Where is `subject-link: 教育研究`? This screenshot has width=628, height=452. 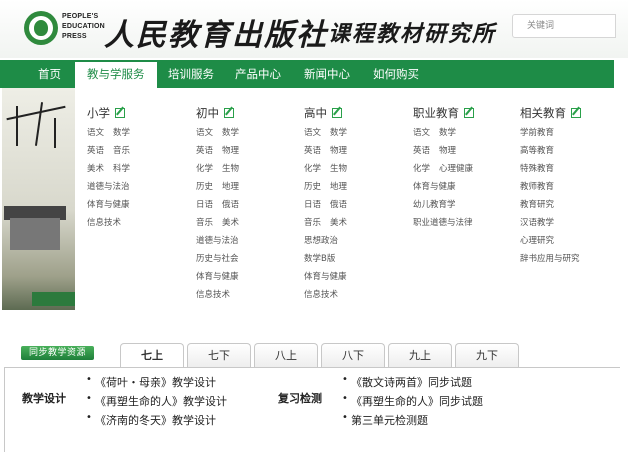
subject-link: 教育研究 is located at coordinates (537, 204).